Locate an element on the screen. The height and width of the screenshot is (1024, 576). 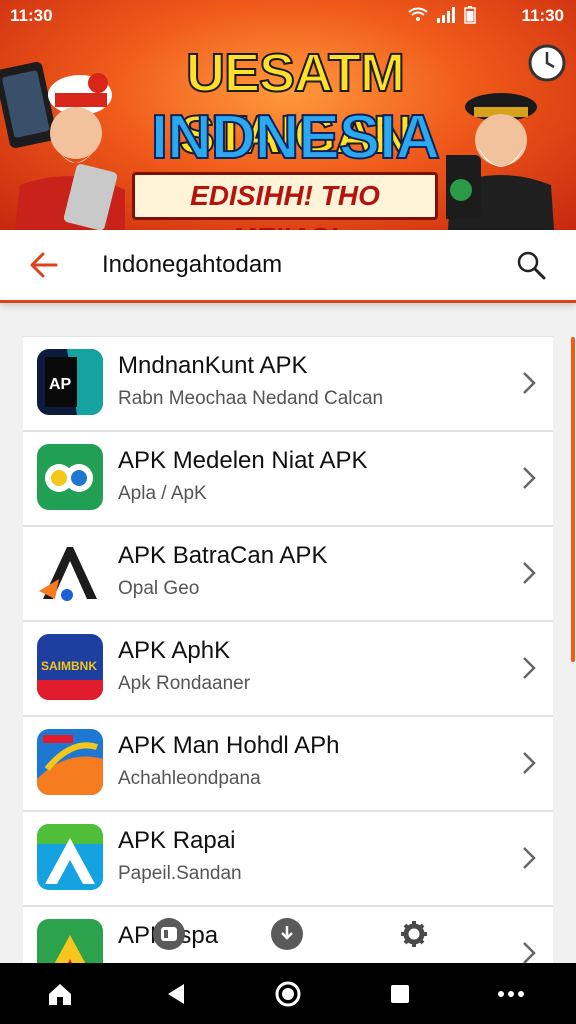
list-item: APK BatraCan APK Opal Geo is located at coordinates (288, 574).